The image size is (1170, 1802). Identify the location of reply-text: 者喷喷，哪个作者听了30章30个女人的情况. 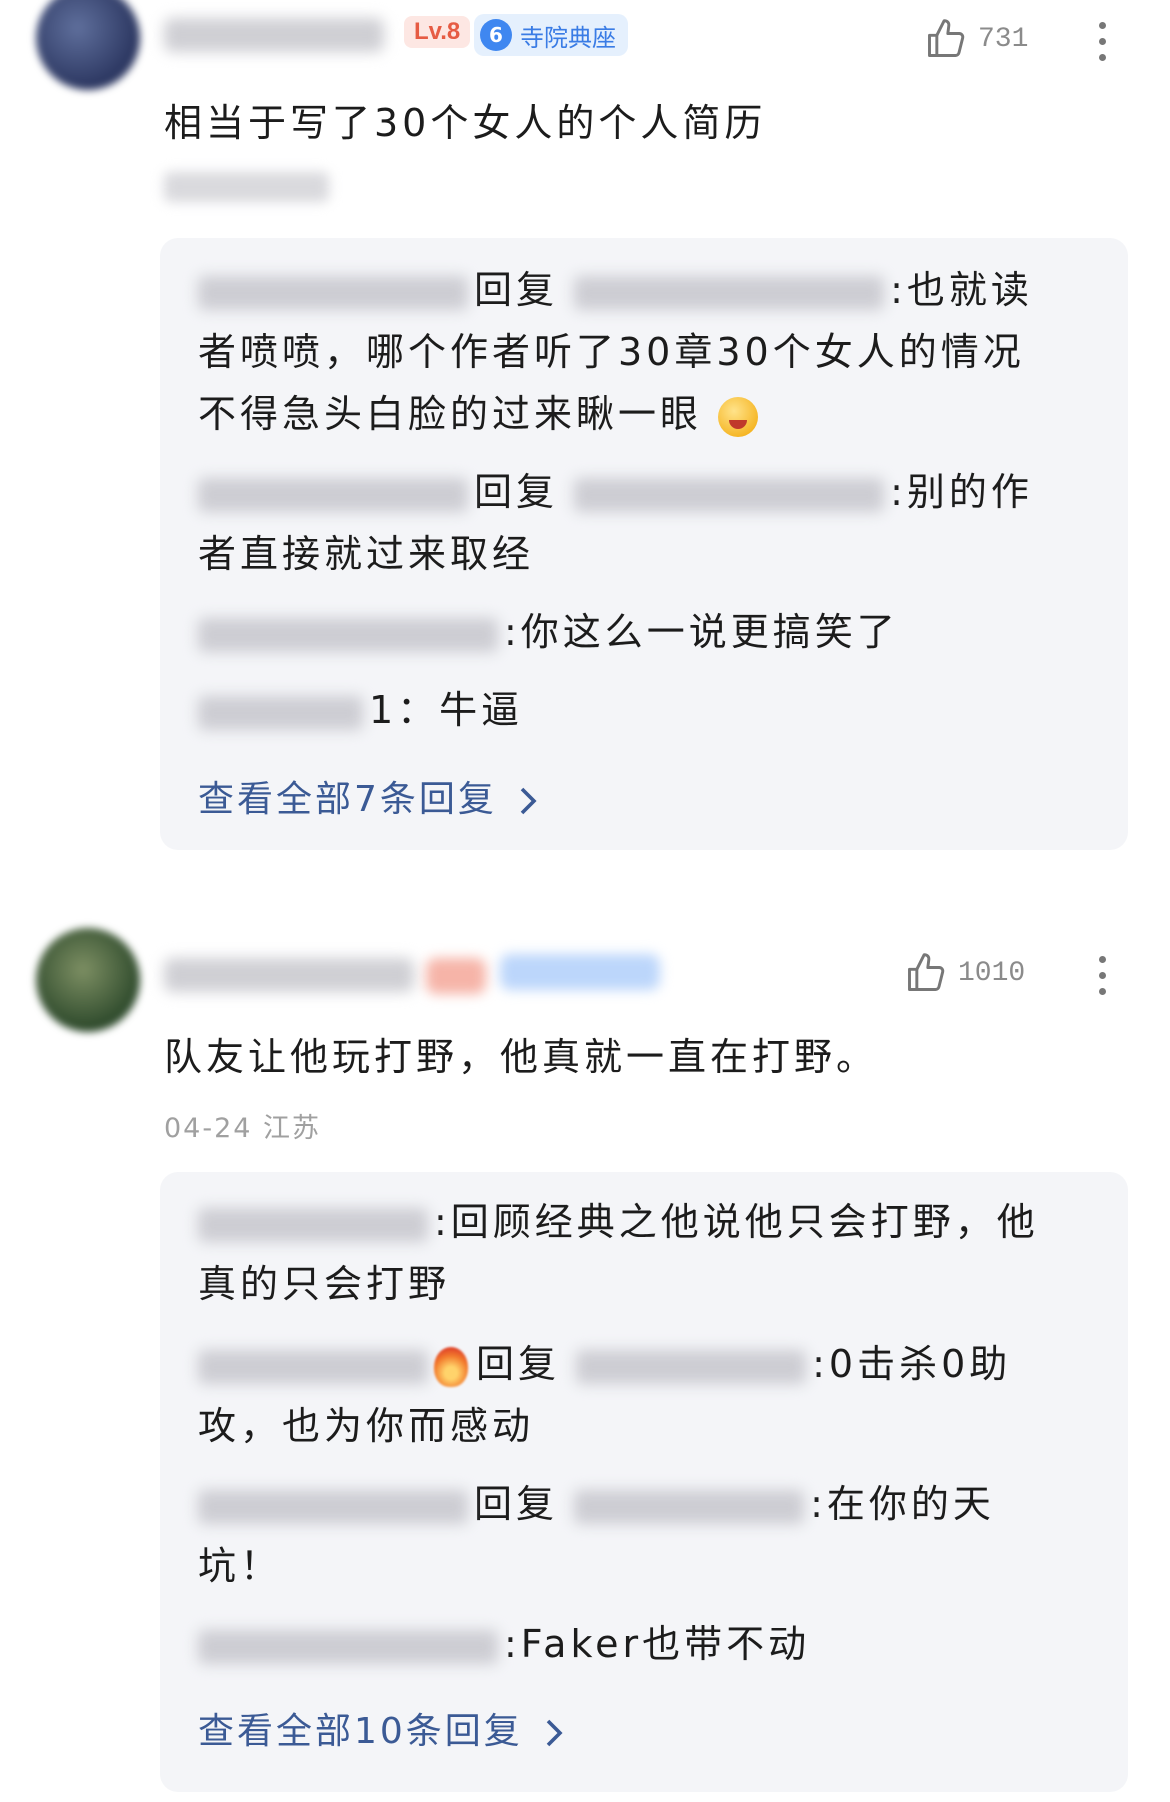
(611, 352).